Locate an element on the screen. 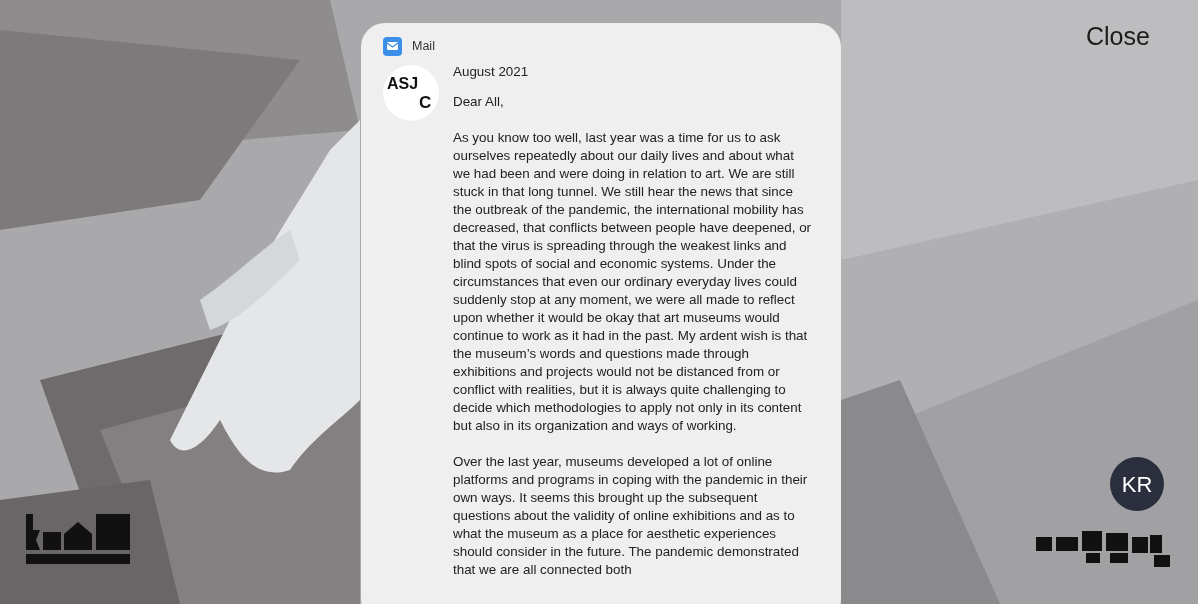  mail-icon is located at coordinates (392, 46).